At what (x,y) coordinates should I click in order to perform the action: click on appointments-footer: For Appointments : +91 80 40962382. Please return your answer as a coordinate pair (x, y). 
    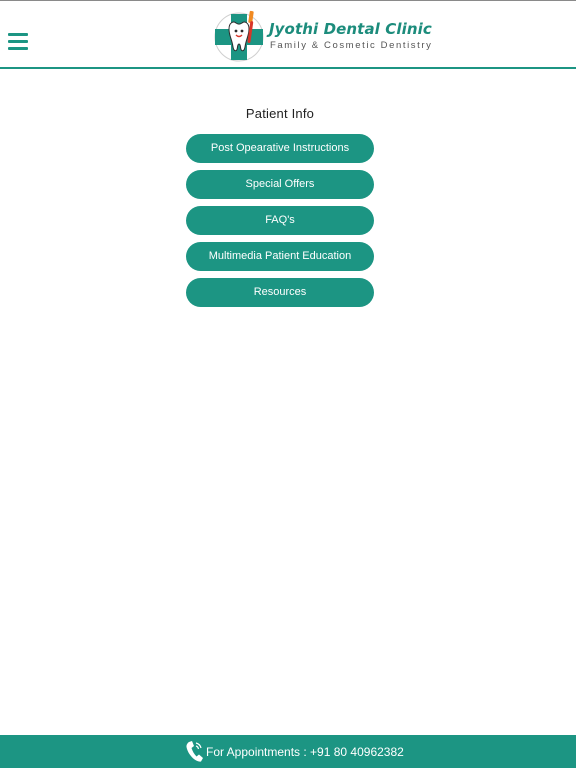
    Looking at the image, I should click on (288, 751).